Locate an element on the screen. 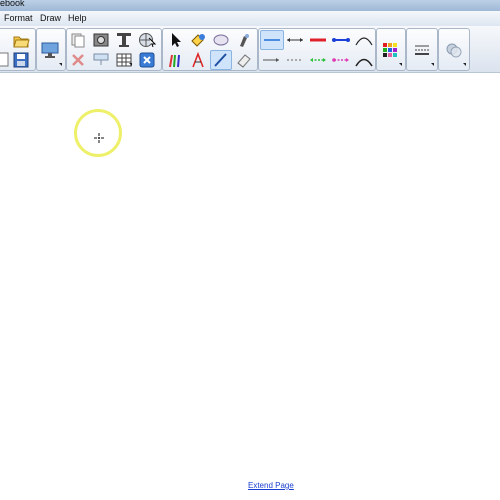 The height and width of the screenshot is (500, 500). color-group is located at coordinates (391, 49).